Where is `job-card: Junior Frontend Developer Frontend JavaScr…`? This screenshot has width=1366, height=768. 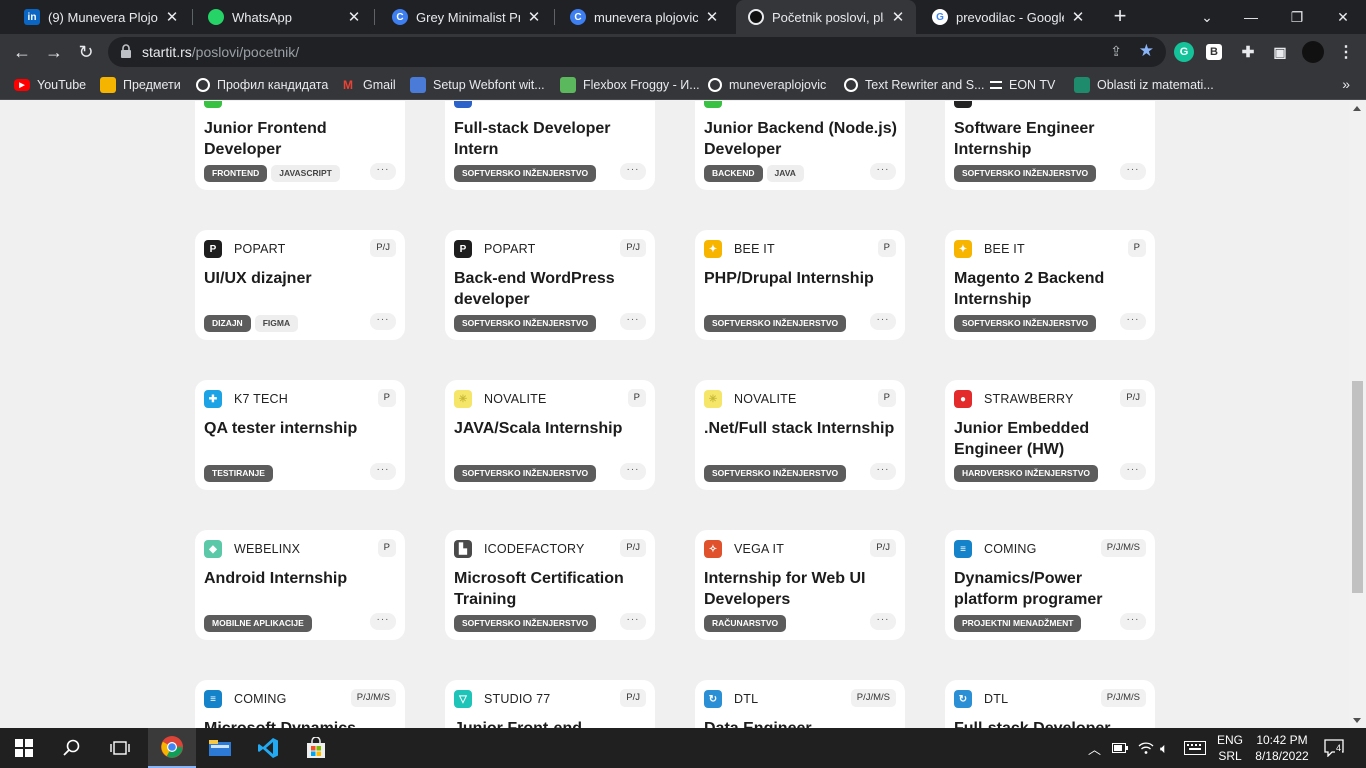
job-card: Junior Frontend Developer Frontend JavaScr… is located at coordinates (300, 145).